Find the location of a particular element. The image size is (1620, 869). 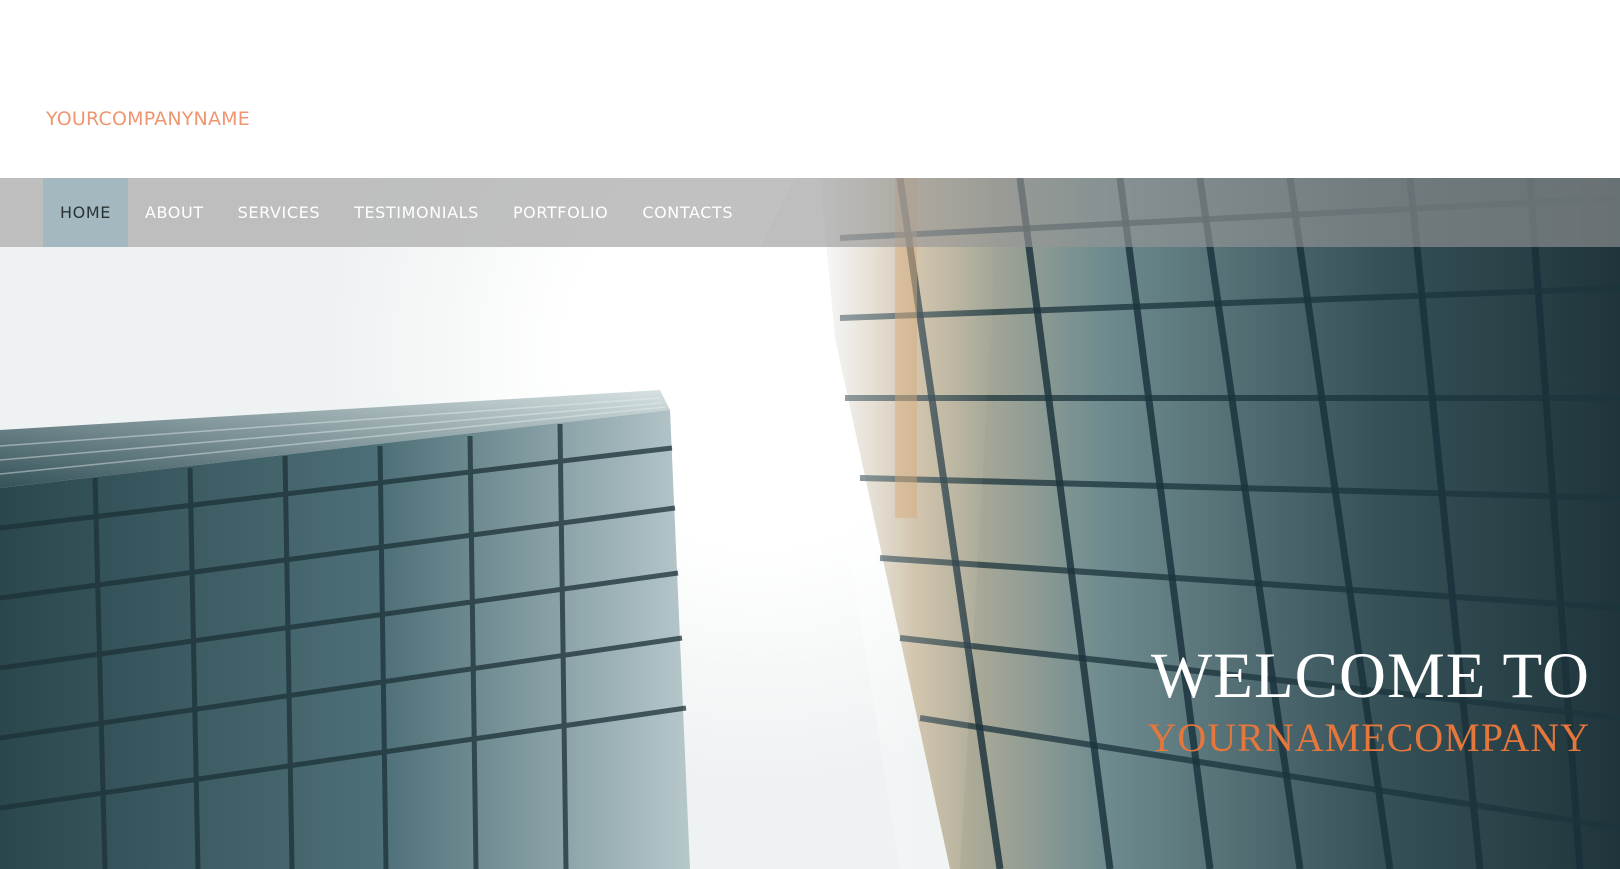

nav-item-about: ABOUT is located at coordinates (174, 212).